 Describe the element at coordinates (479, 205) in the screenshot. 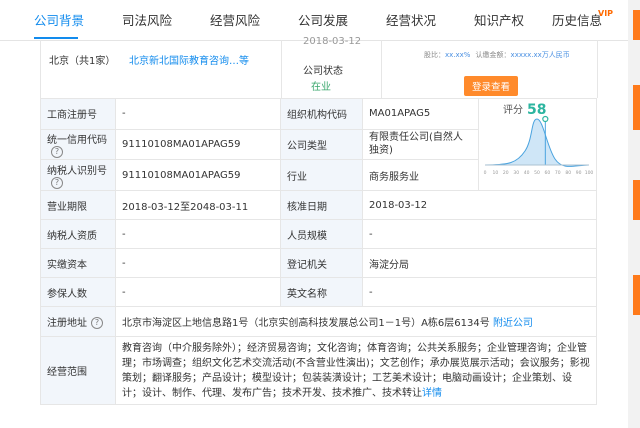

I see `value-approval-date: 2018-03-12` at that location.